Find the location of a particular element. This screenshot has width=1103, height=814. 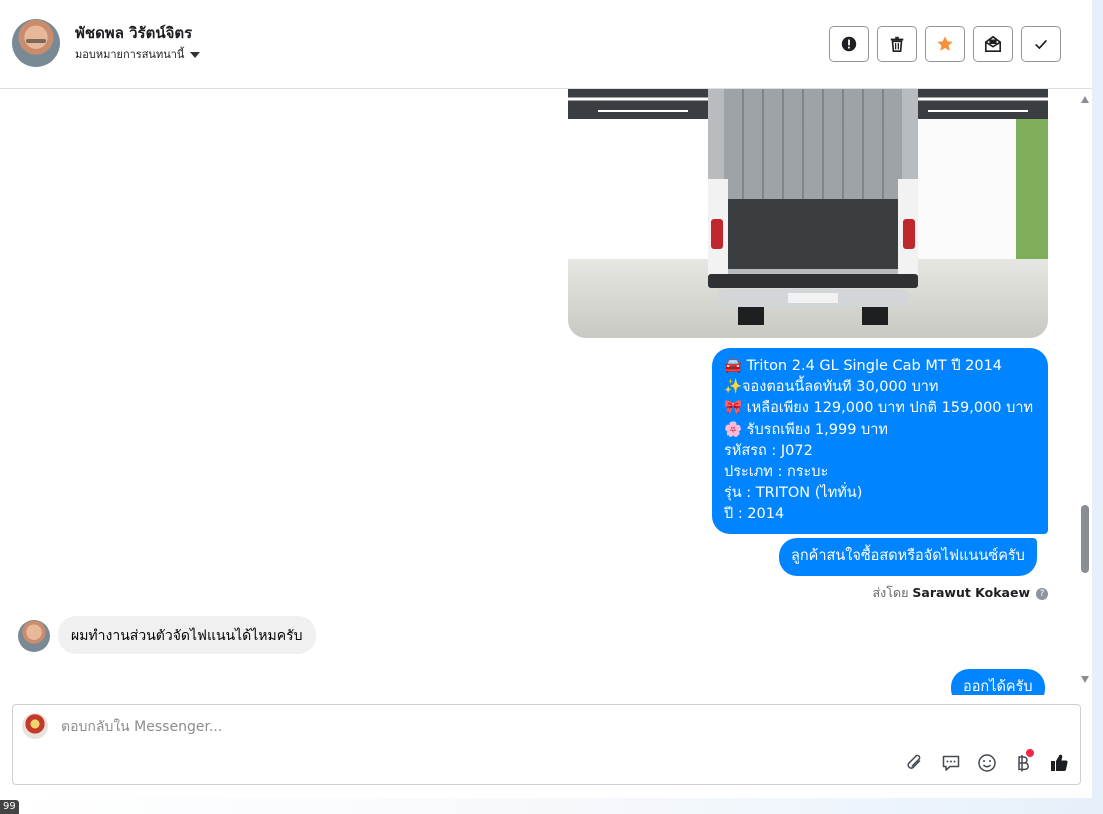

like-button is located at coordinates (1058, 762).